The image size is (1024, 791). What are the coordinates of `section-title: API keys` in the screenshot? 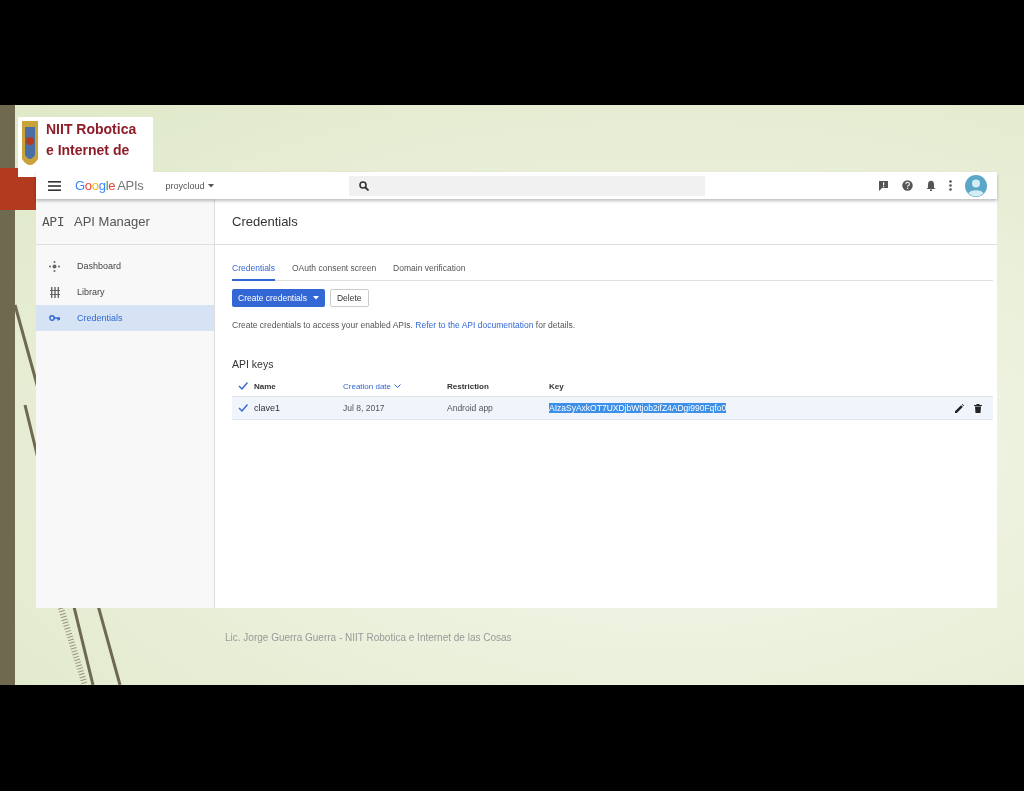 It's located at (253, 364).